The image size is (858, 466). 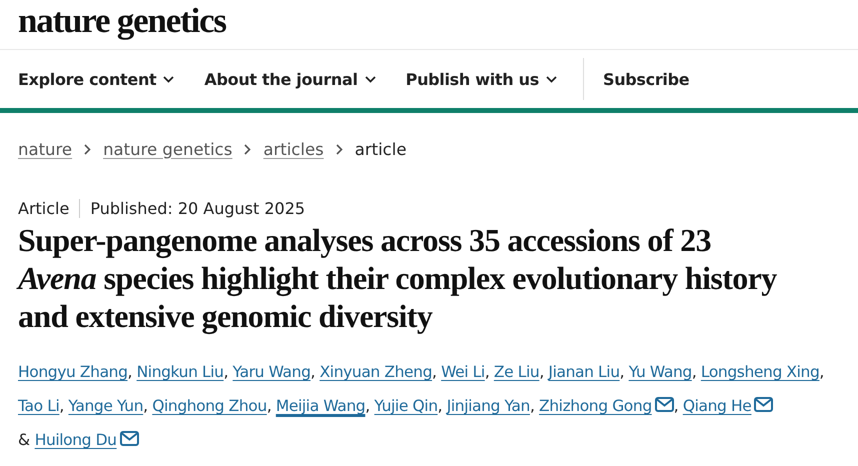 I want to click on author-link: Jianan Liu, so click(x=584, y=372).